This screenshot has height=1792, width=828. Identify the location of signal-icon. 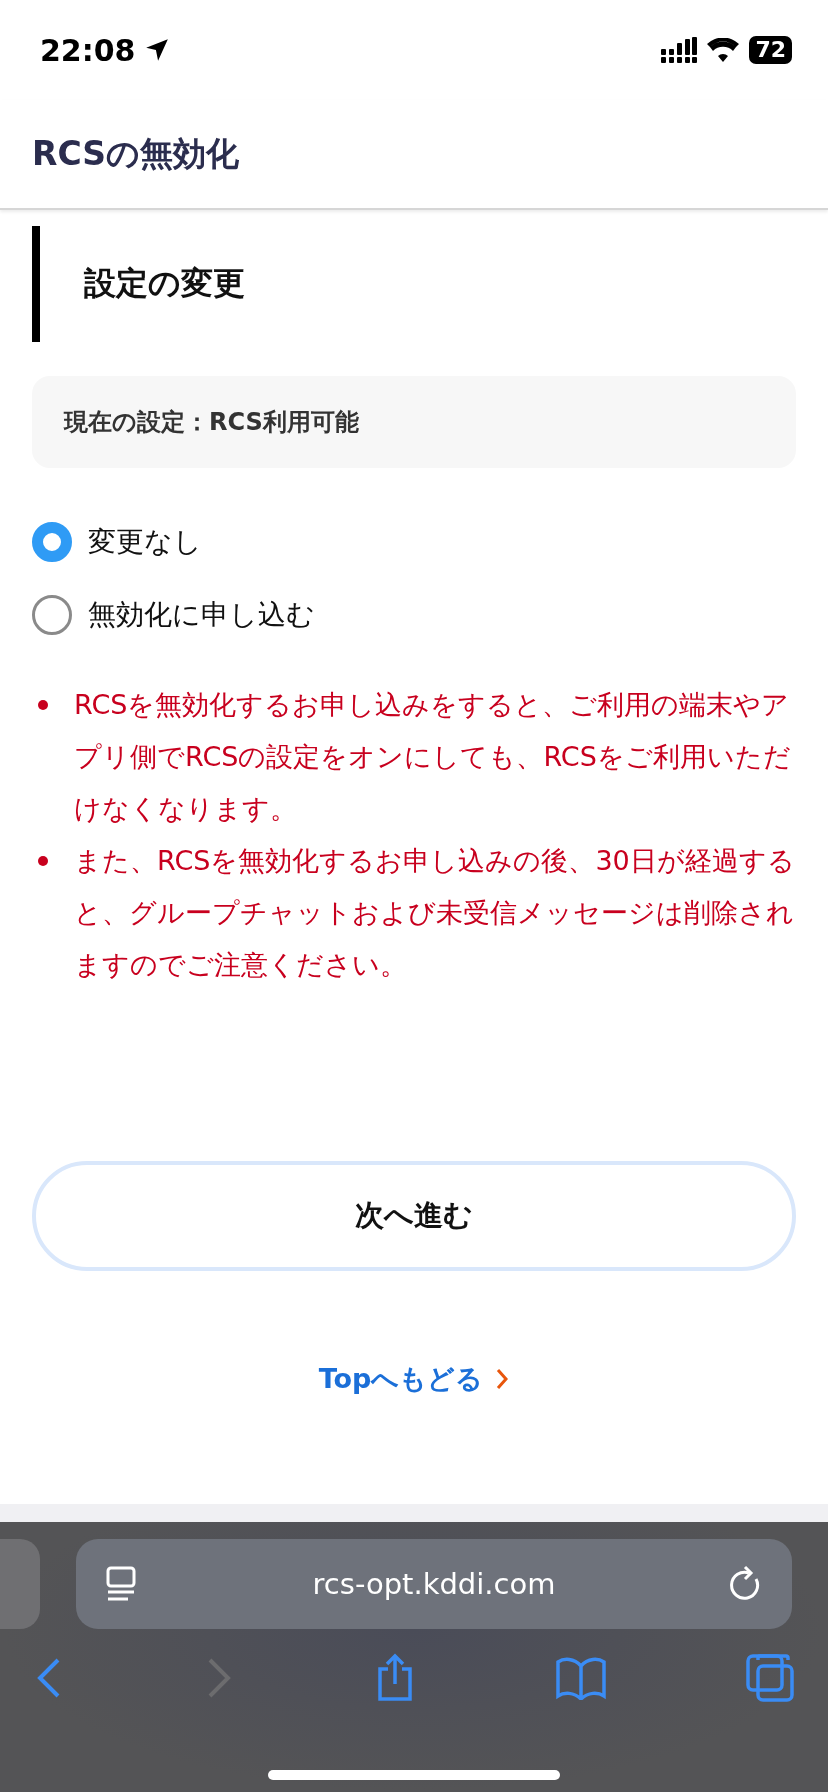
(679, 50).